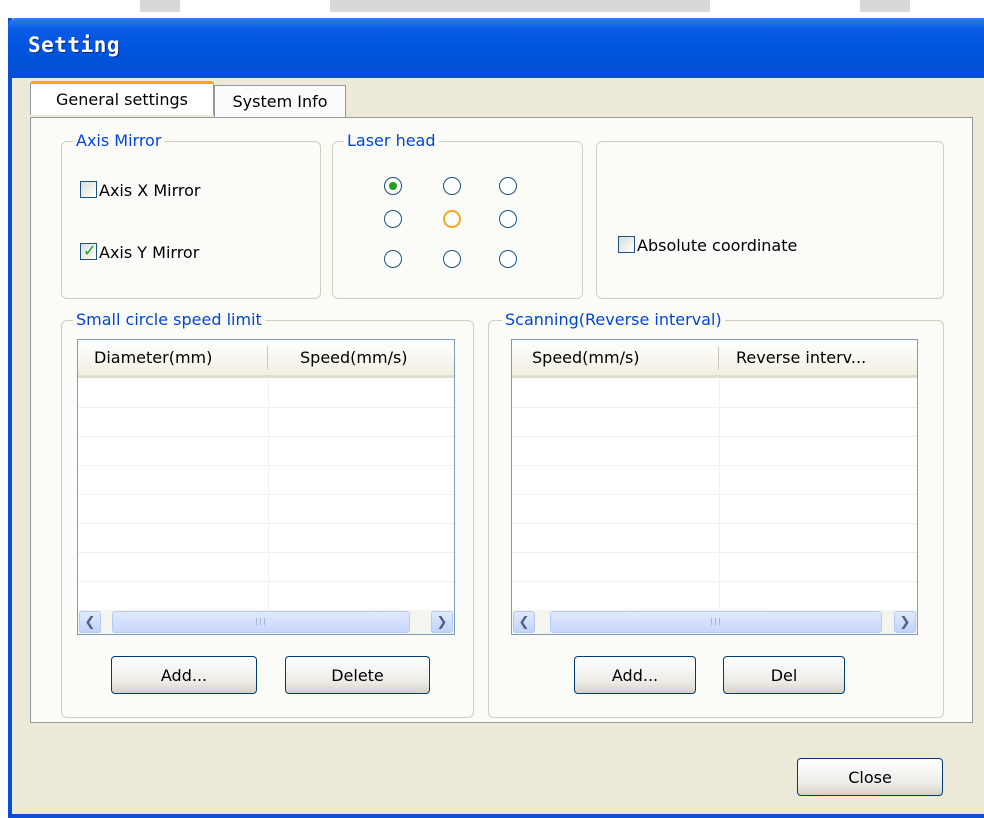  I want to click on scanning-delete-button: Del, so click(784, 675).